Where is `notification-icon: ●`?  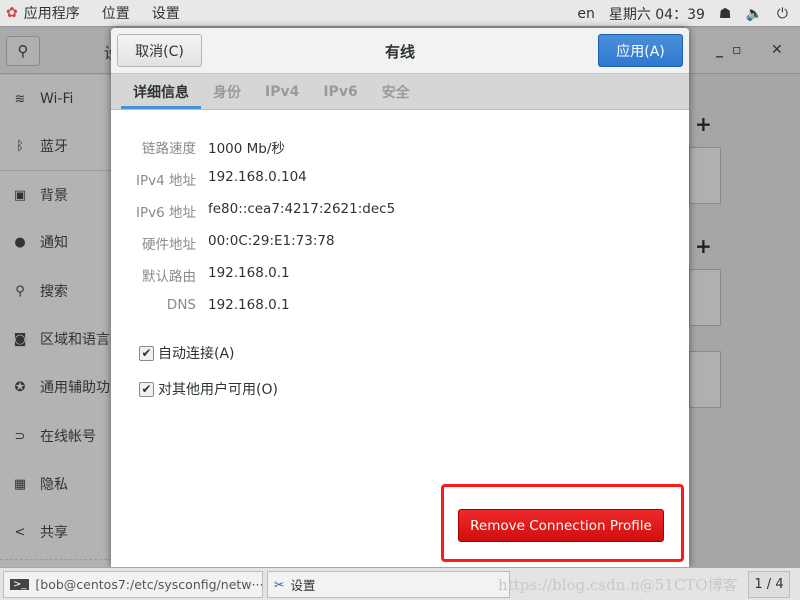
notification-icon: ● is located at coordinates (20, 242).